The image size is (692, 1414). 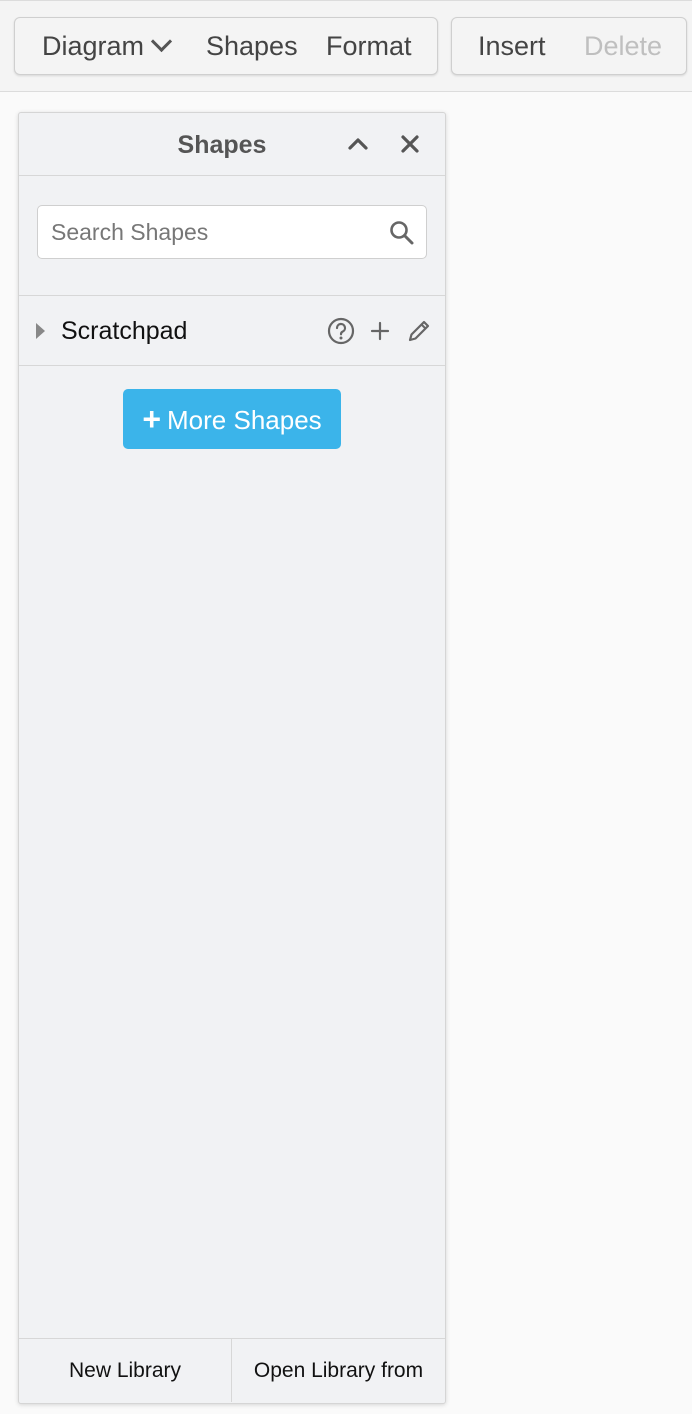 What do you see at coordinates (208, 232) in the screenshot?
I see `search-input` at bounding box center [208, 232].